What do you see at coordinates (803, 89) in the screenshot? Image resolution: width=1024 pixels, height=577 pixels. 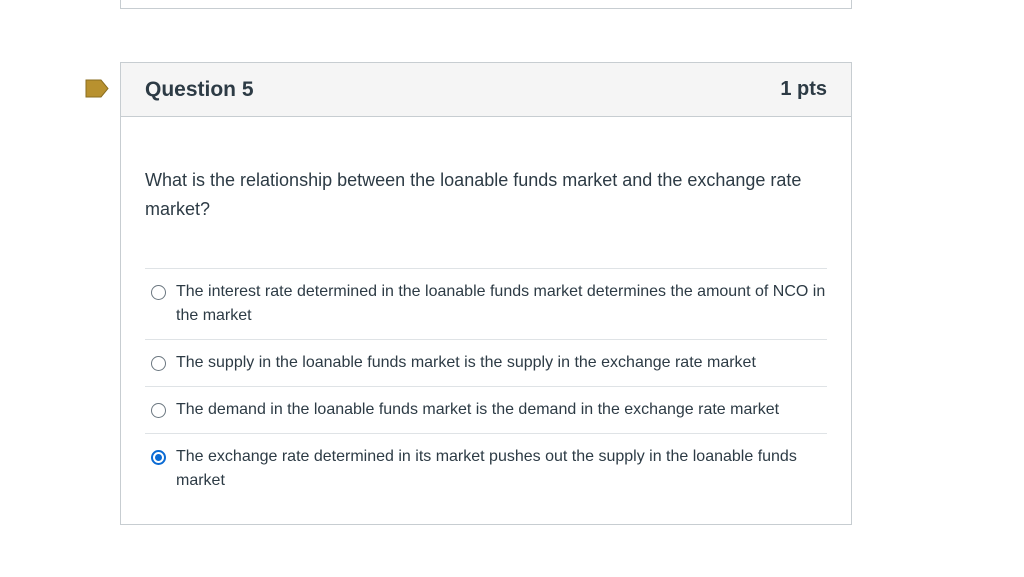 I see `question-points: 1 pts` at bounding box center [803, 89].